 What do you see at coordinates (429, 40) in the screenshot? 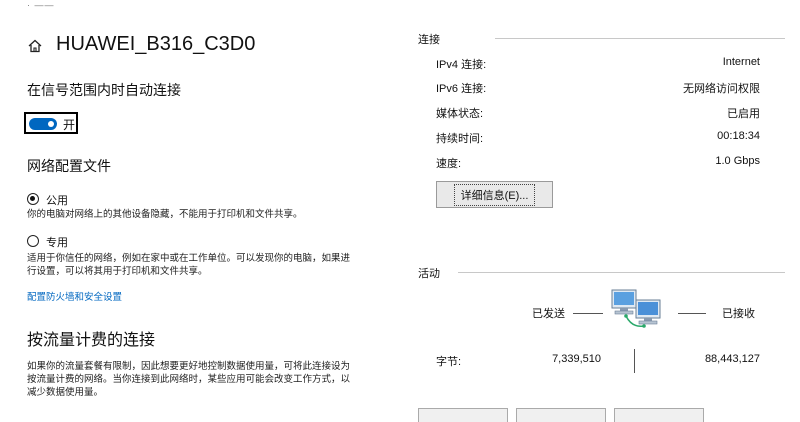
I see `connection-section-heading: 连接` at bounding box center [429, 40].